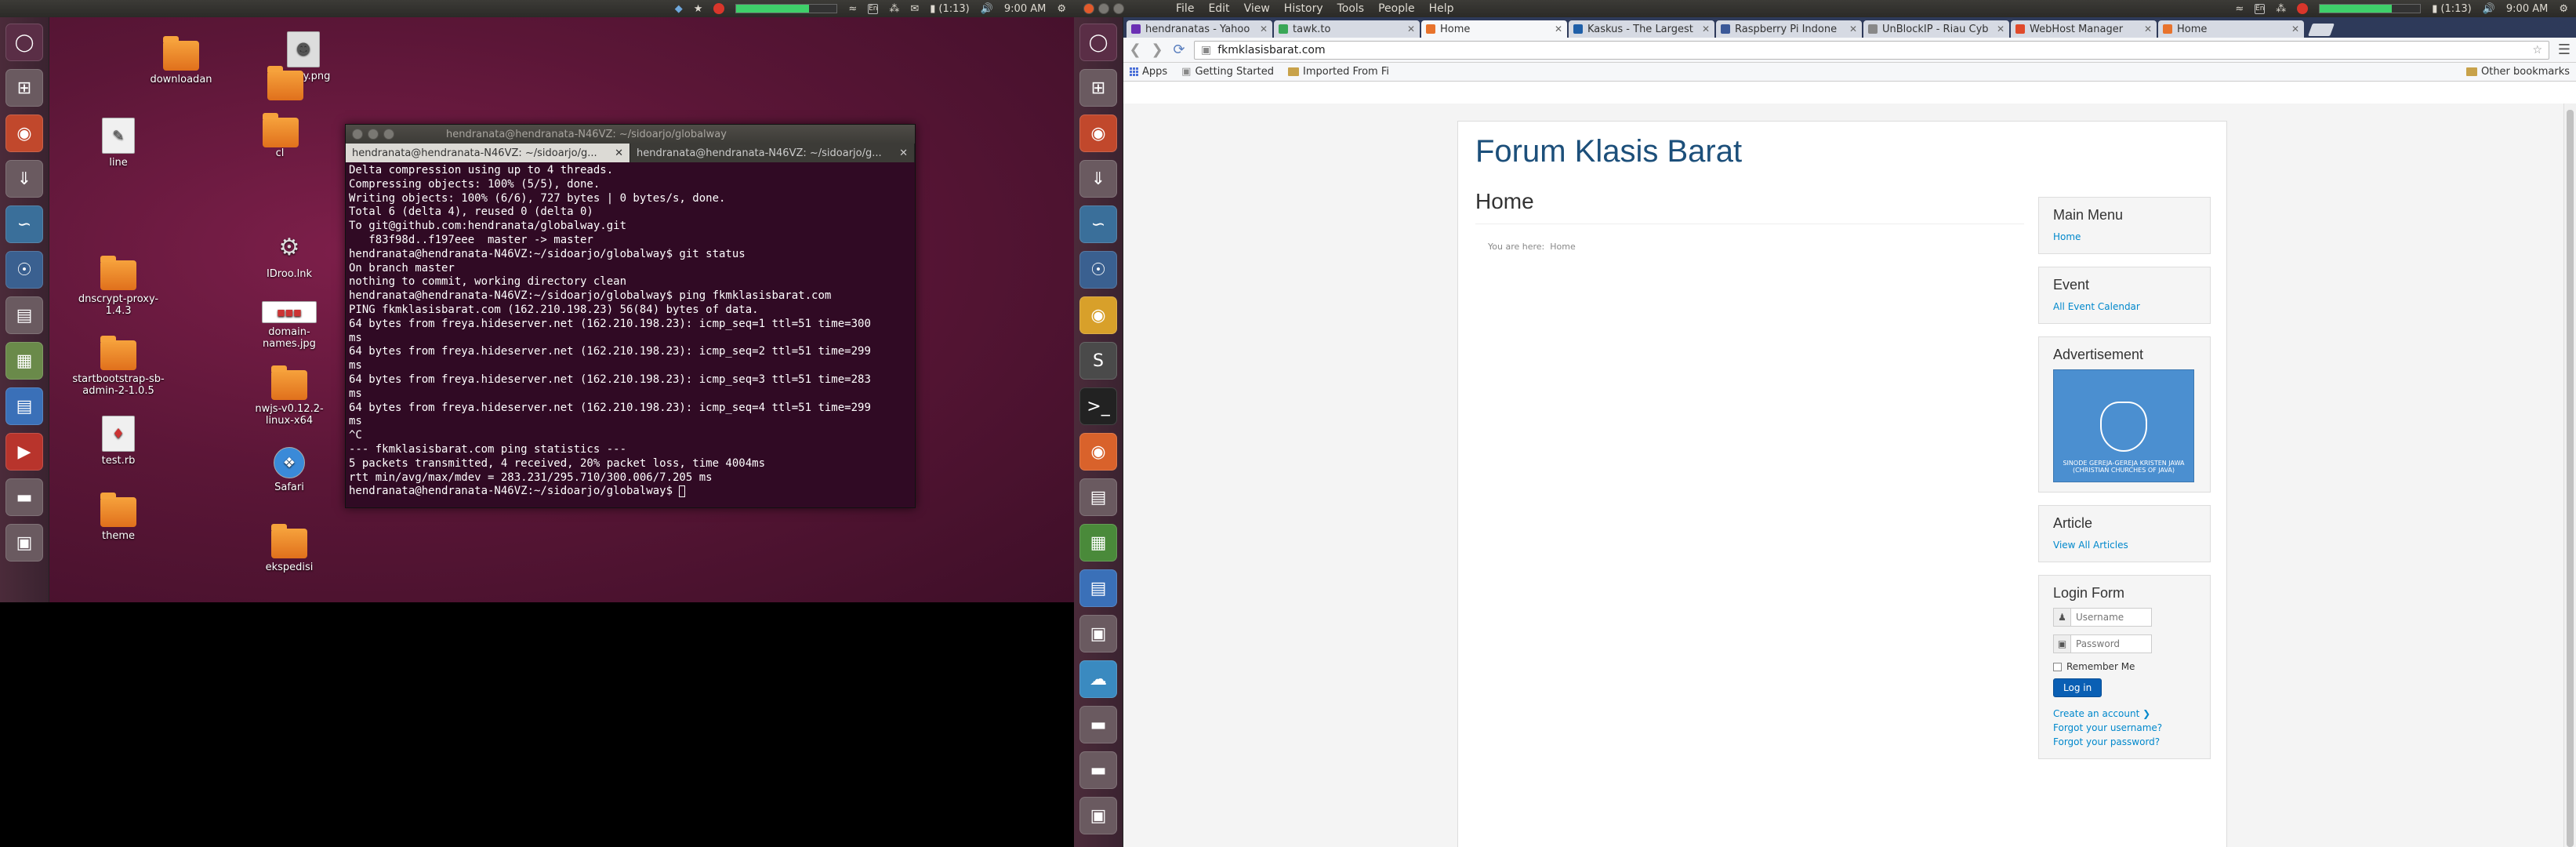 The width and height of the screenshot is (2576, 847). What do you see at coordinates (289, 470) in the screenshot?
I see `desktop-icon: ❖ Safari` at bounding box center [289, 470].